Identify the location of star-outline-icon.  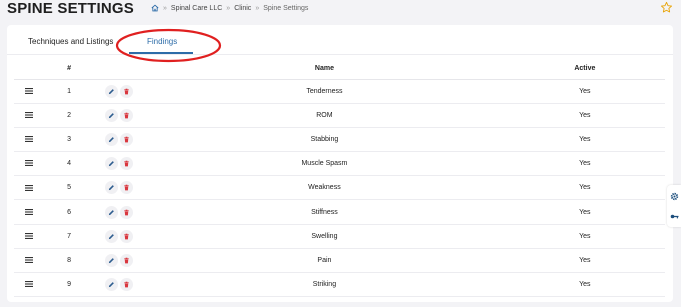
(666, 7).